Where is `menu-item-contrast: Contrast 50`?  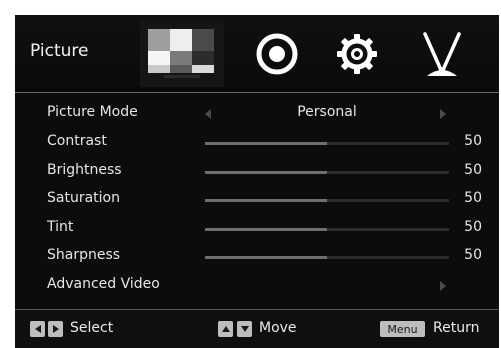 menu-item-contrast: Contrast 50 is located at coordinates (257, 143).